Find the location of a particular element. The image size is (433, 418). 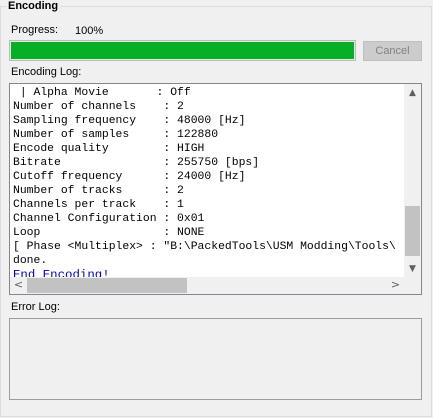

vertical-scroll-thumb is located at coordinates (412, 231).